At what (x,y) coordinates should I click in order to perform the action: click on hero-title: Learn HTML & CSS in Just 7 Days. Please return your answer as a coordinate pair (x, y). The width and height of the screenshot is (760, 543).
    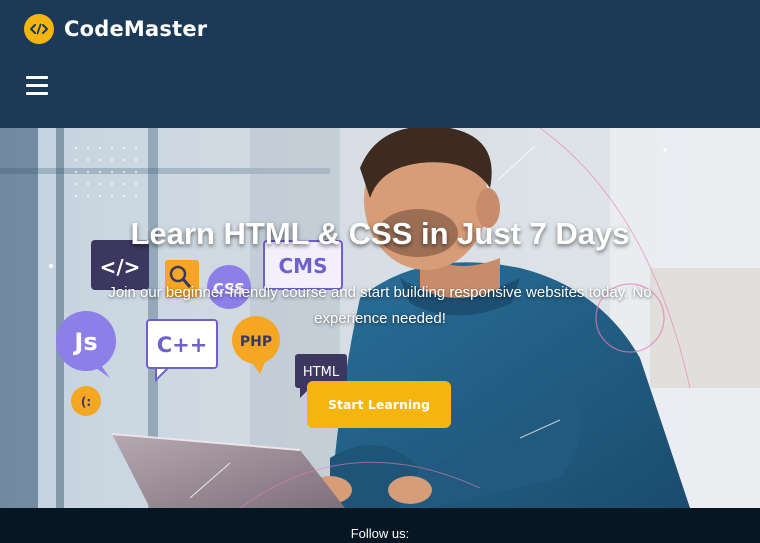
    Looking at the image, I should click on (380, 233).